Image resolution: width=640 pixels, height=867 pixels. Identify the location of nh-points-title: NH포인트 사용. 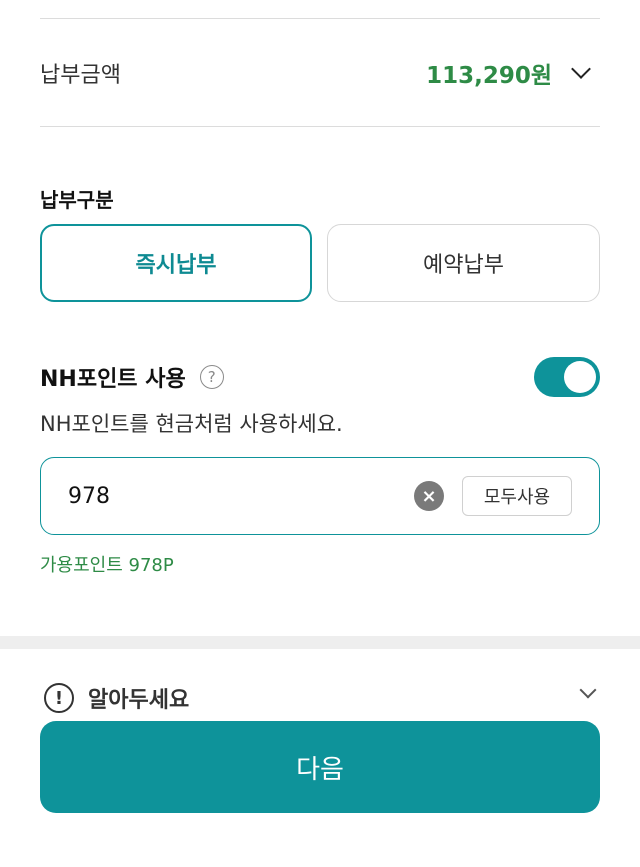
(113, 379).